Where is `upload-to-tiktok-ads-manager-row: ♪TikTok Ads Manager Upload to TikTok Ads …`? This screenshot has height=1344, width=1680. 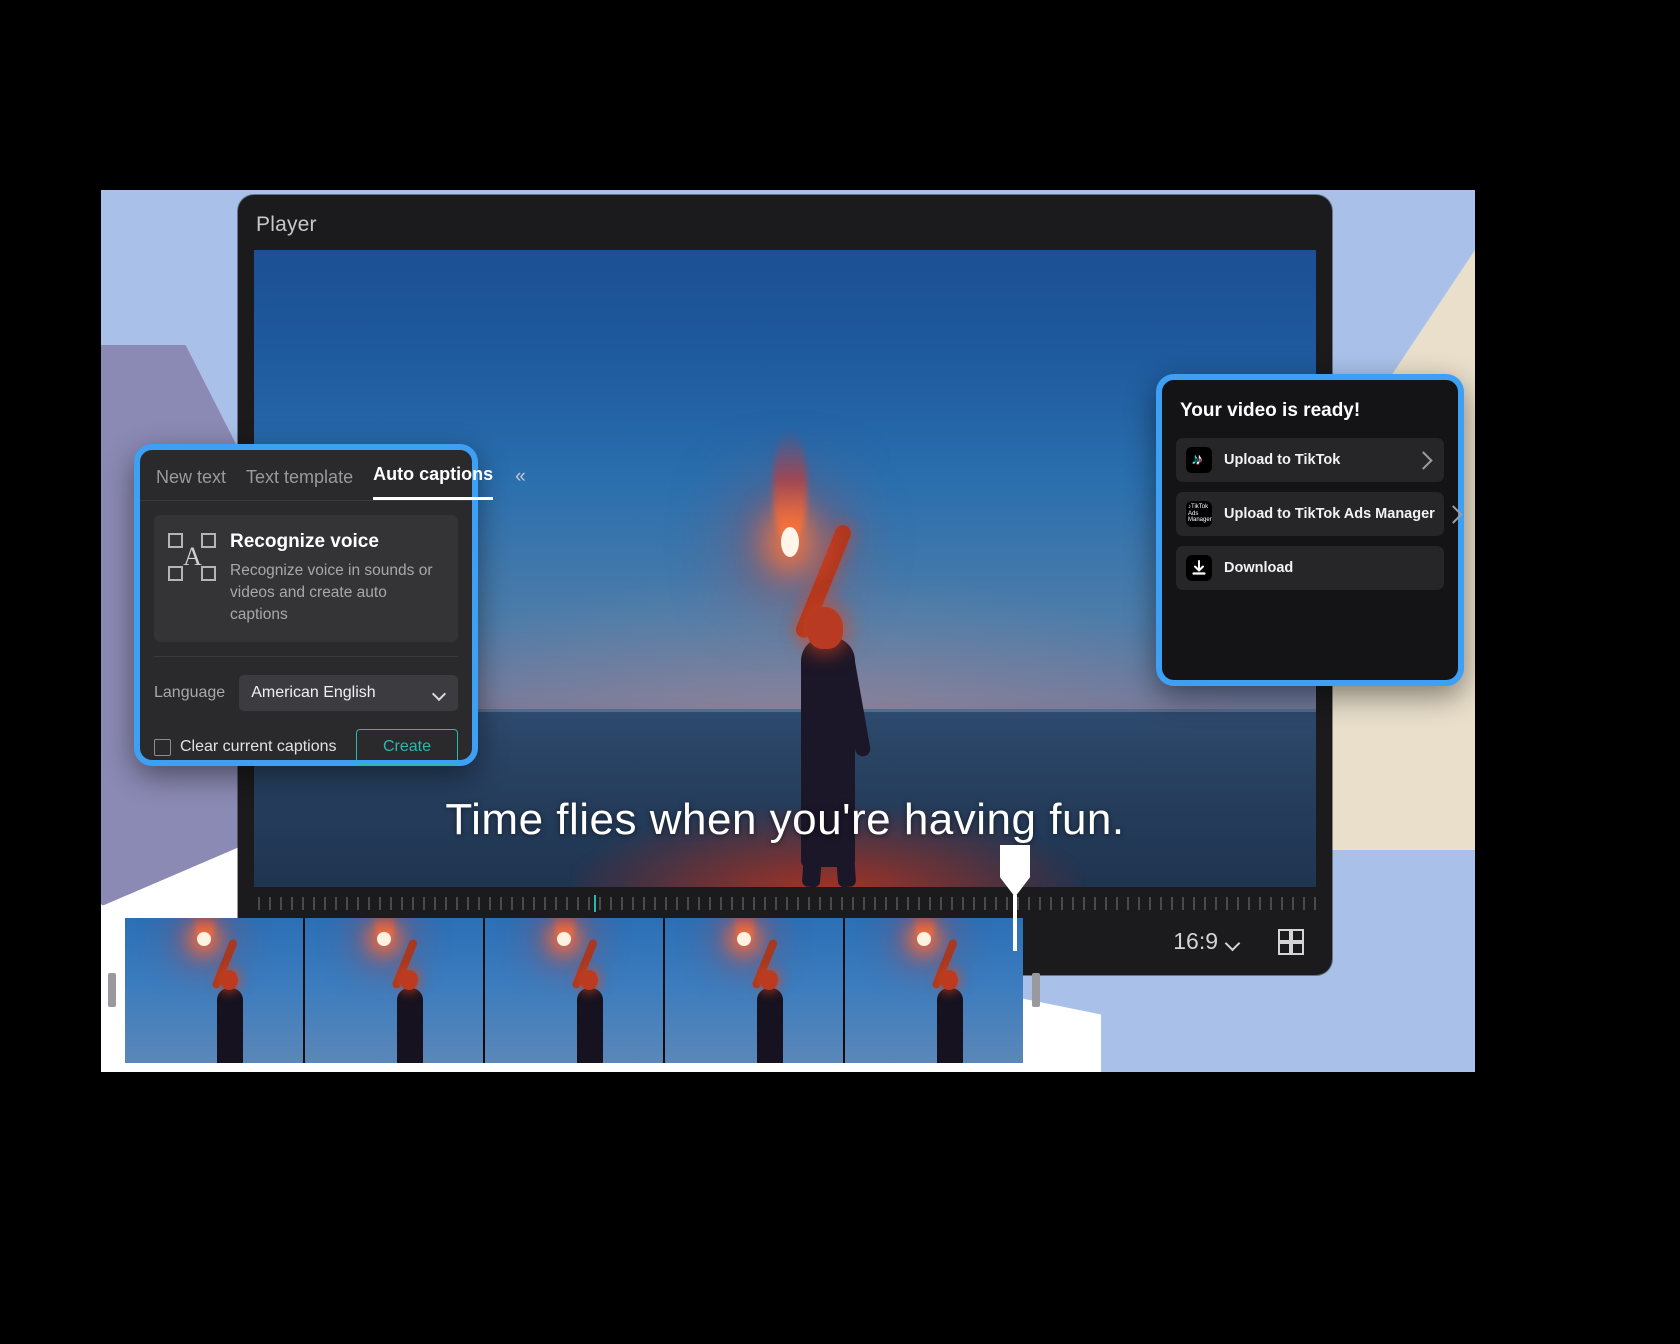
upload-to-tiktok-ads-manager-row: ♪TikTok Ads Manager Upload to TikTok Ads … is located at coordinates (1319, 514).